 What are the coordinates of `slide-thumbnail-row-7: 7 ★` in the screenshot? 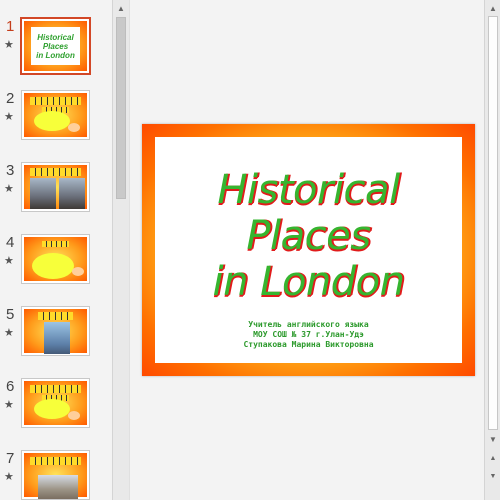 It's located at (56, 475).